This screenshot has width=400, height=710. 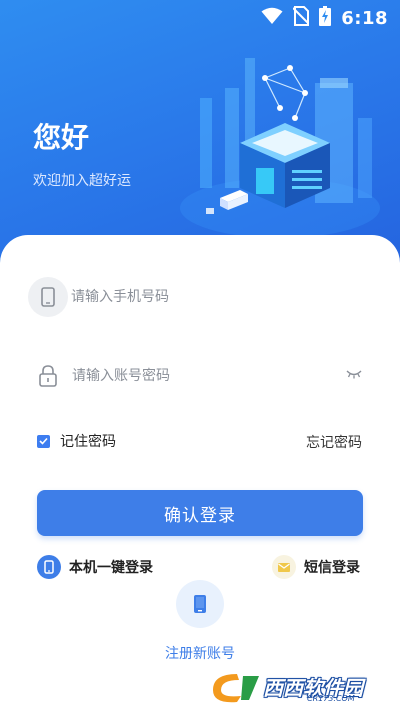 I want to click on watermark-url: CR173.COM, so click(x=331, y=698).